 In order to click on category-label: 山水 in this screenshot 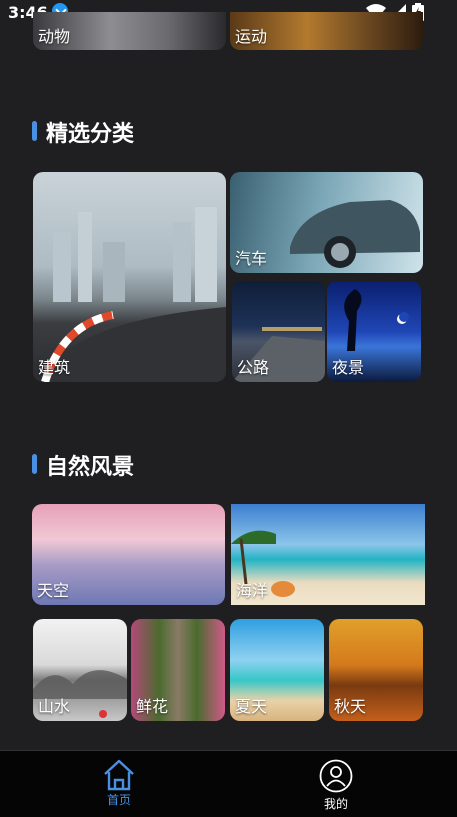, I will do `click(54, 706)`.